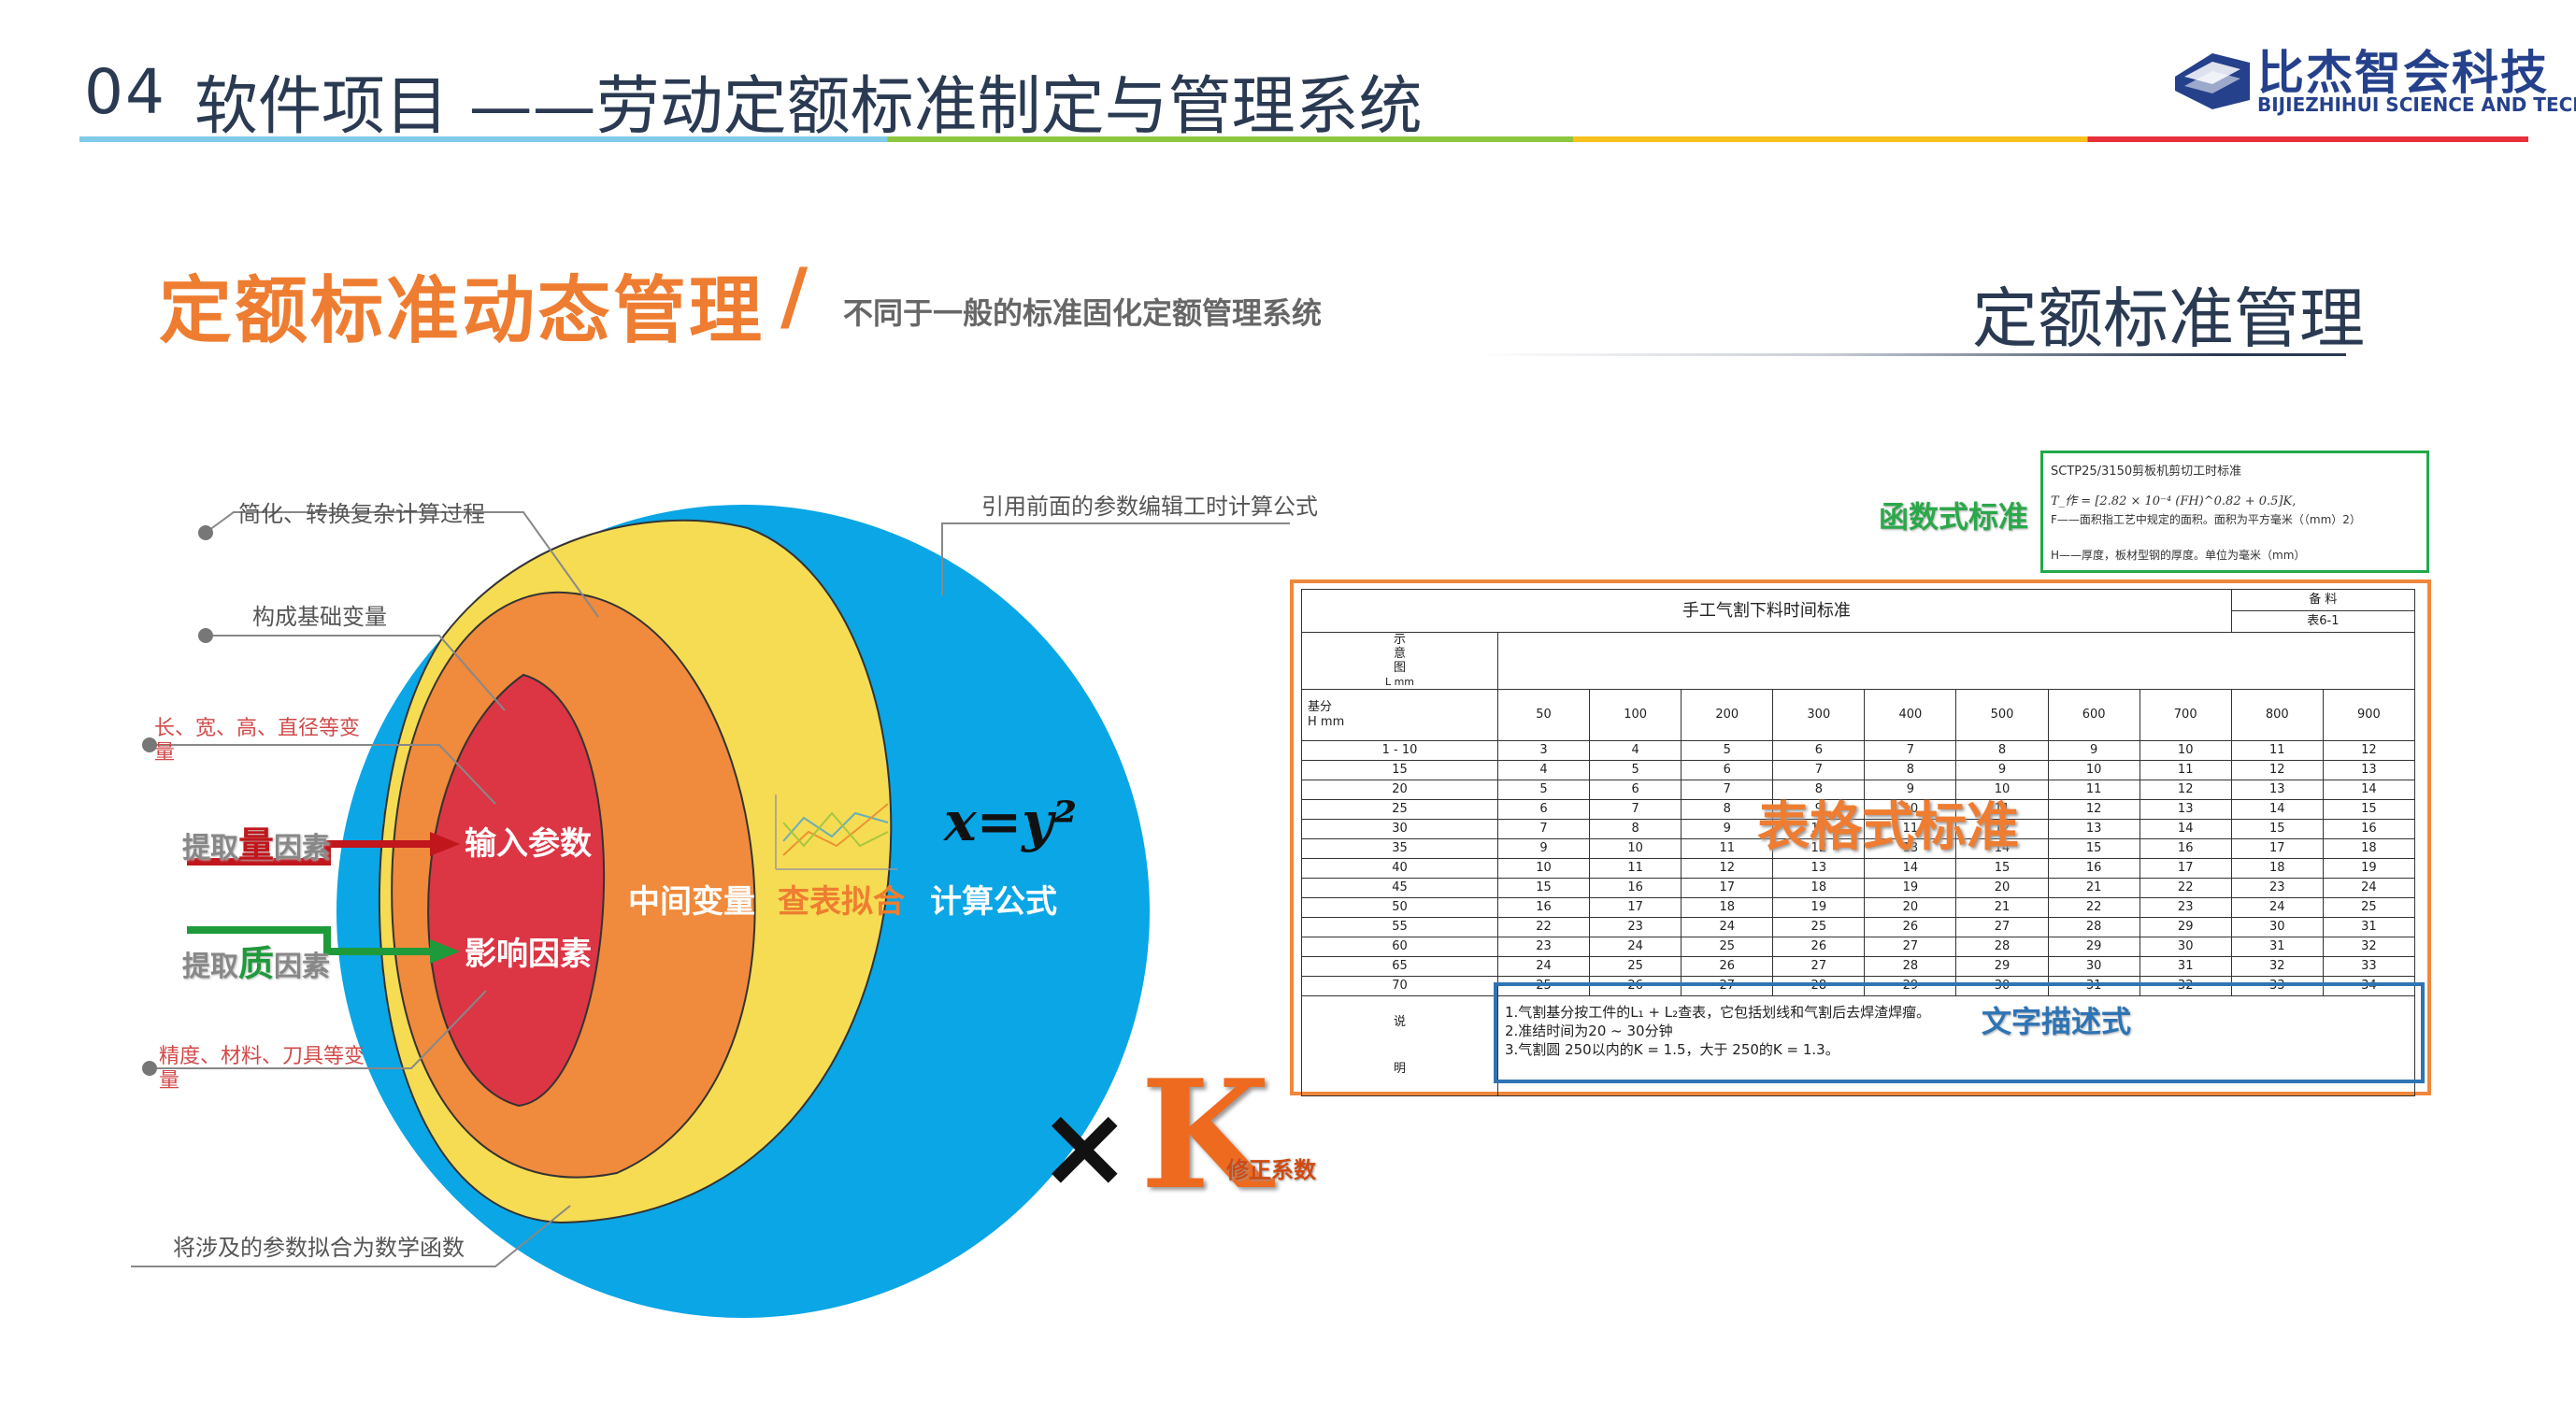  Describe the element at coordinates (2369, 715) in the screenshot. I see `column-header: 900` at that location.